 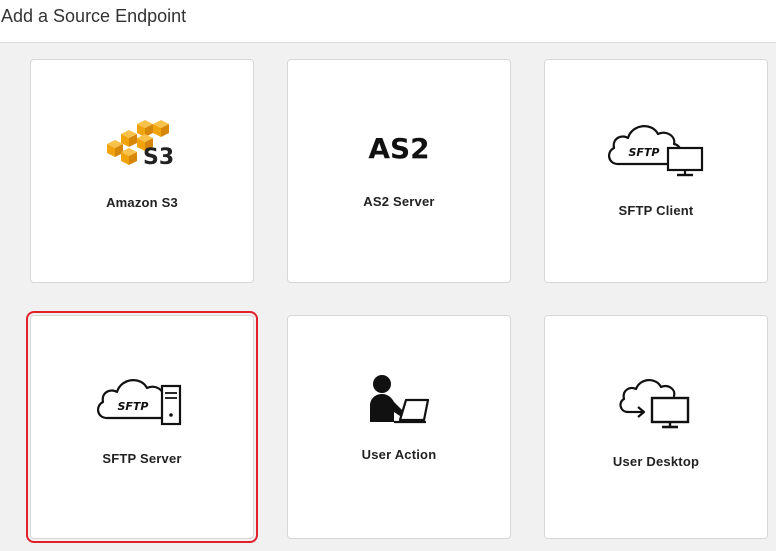 What do you see at coordinates (399, 454) in the screenshot?
I see `endpoint-label: User Action` at bounding box center [399, 454].